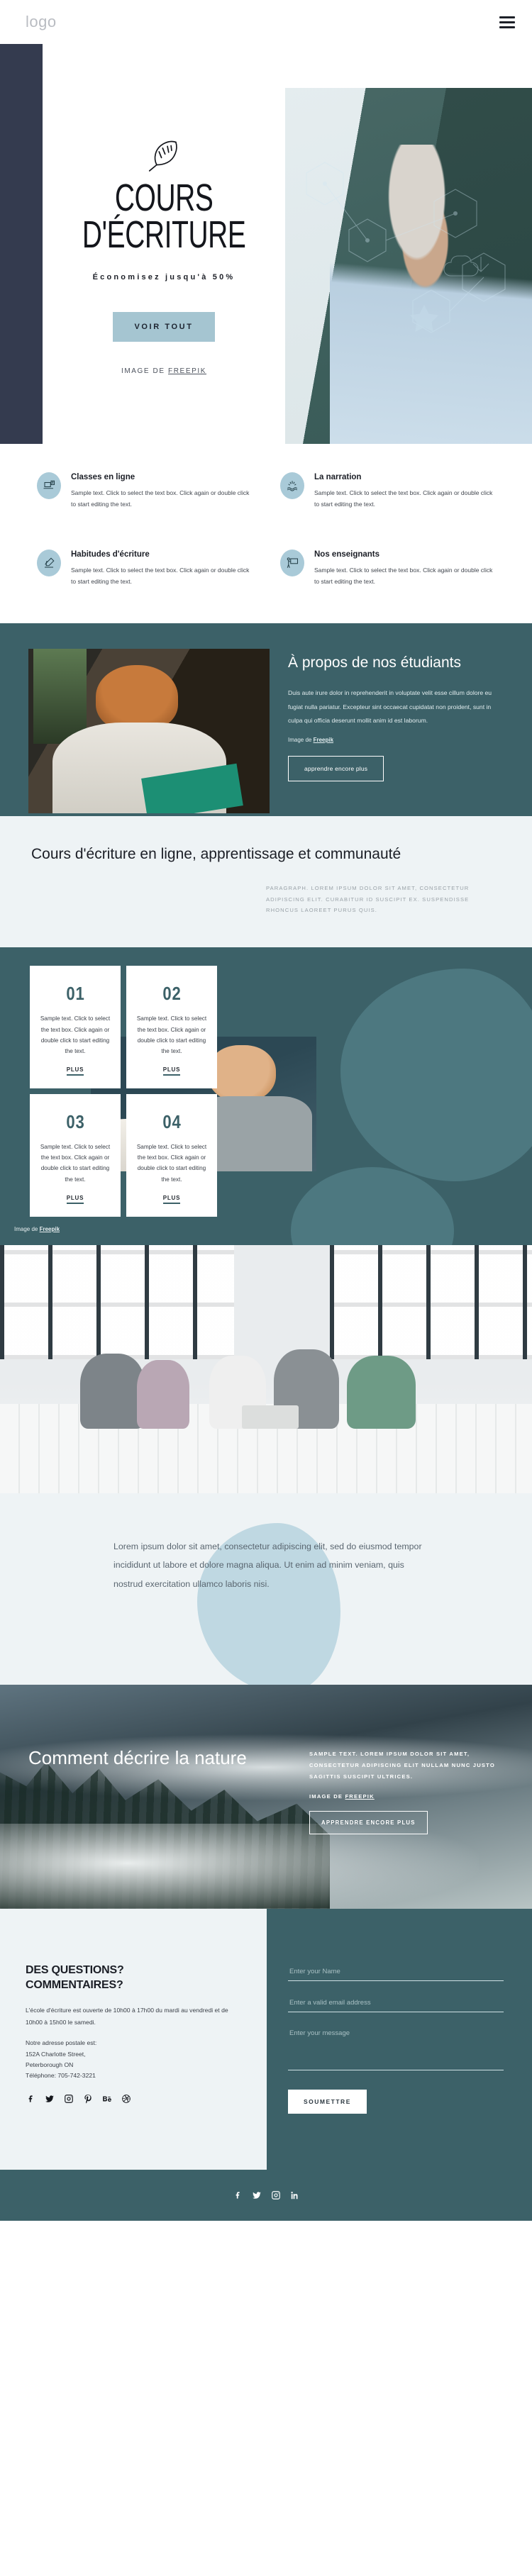  What do you see at coordinates (399, 2156) in the screenshot?
I see `footer-right-fill` at bounding box center [399, 2156].